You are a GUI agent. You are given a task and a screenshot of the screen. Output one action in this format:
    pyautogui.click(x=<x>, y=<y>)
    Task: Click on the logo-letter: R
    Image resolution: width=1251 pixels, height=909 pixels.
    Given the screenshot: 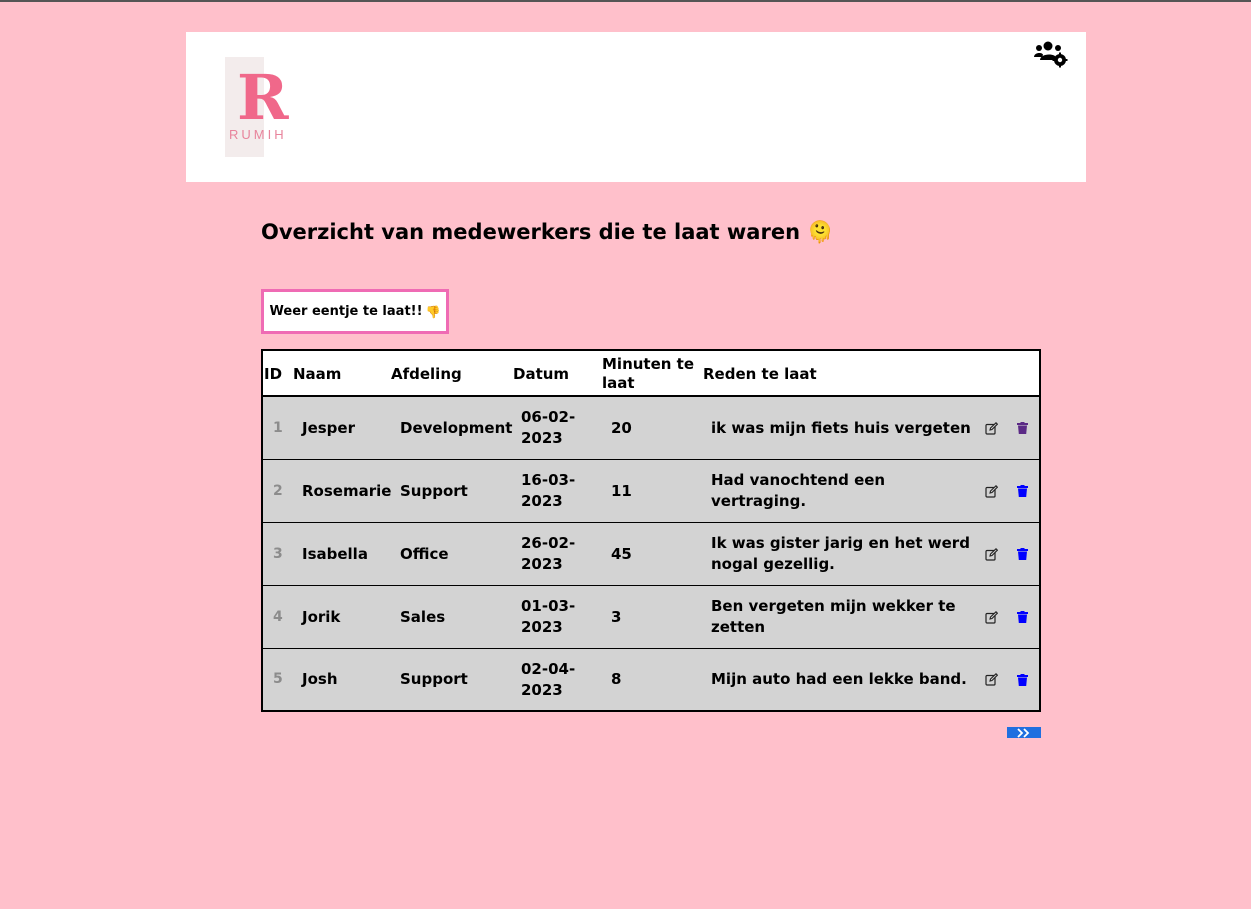 What is the action you would take?
    pyautogui.click(x=263, y=97)
    